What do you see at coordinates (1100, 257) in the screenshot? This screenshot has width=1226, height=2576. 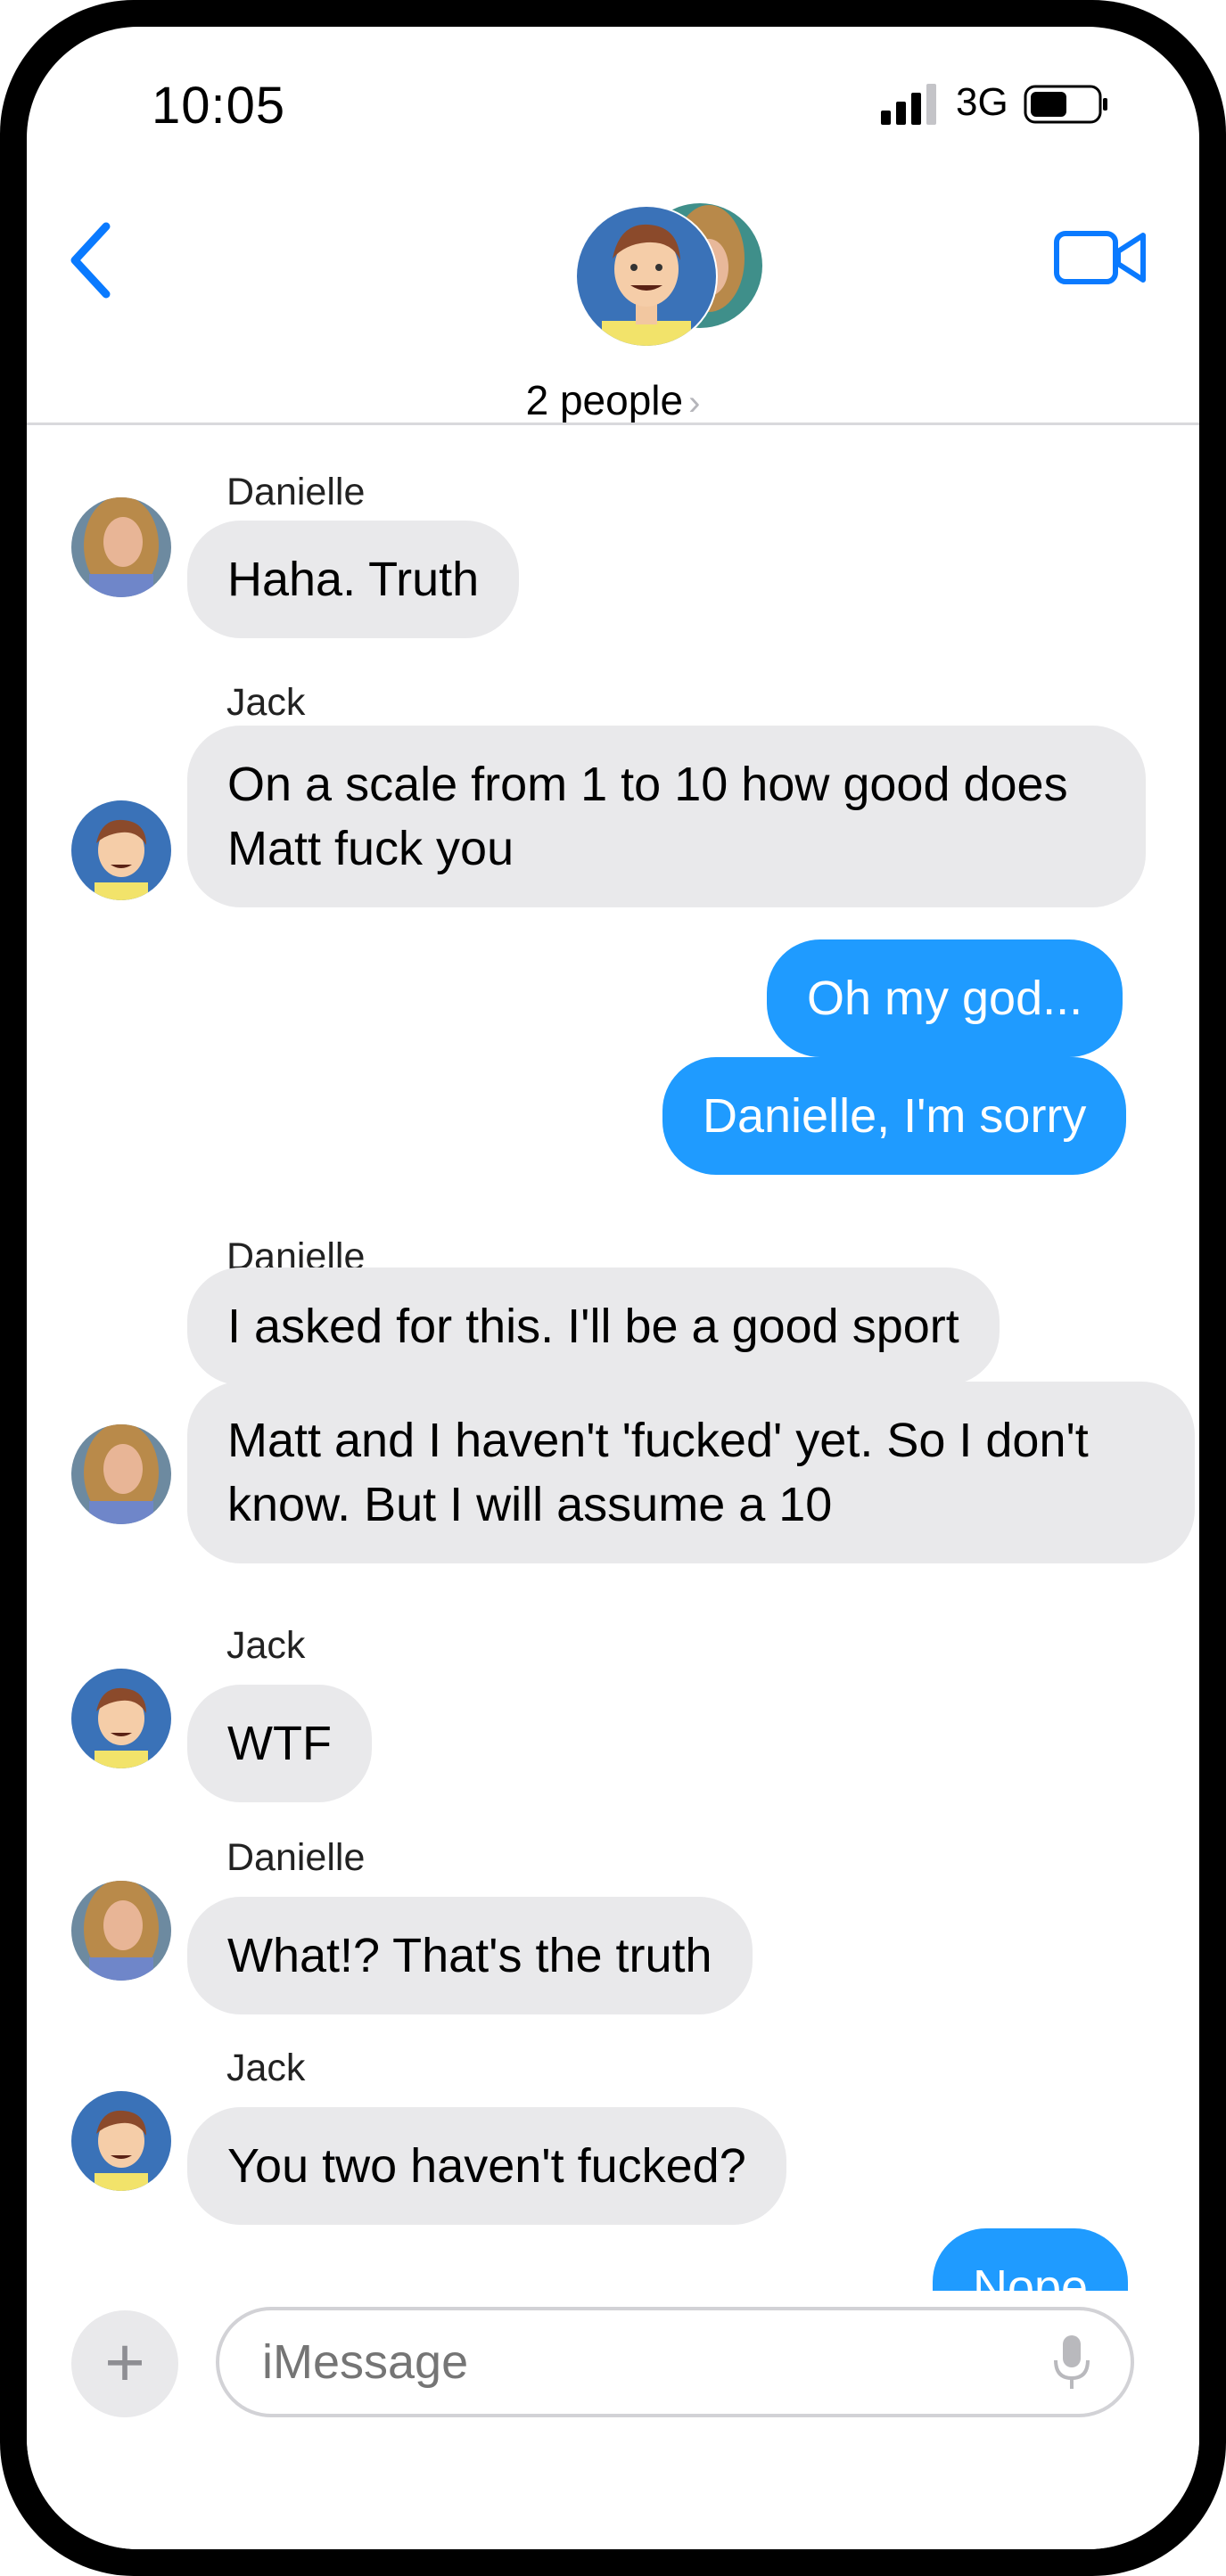 I see `video-camera-icon` at bounding box center [1100, 257].